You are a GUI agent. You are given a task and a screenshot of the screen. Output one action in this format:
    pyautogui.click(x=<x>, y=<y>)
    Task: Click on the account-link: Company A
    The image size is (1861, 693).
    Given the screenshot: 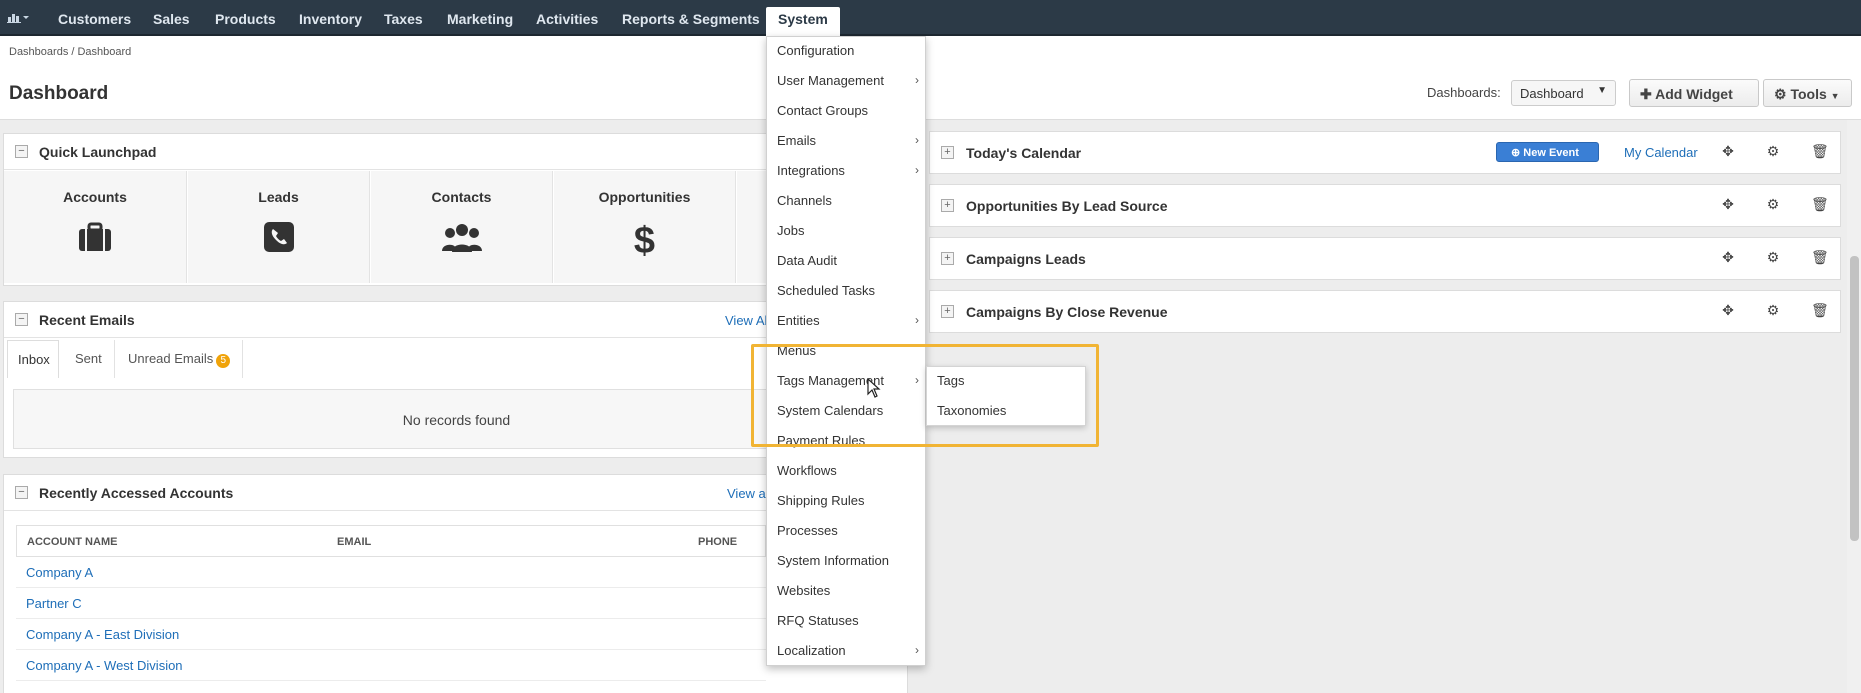 What is the action you would take?
    pyautogui.click(x=59, y=572)
    